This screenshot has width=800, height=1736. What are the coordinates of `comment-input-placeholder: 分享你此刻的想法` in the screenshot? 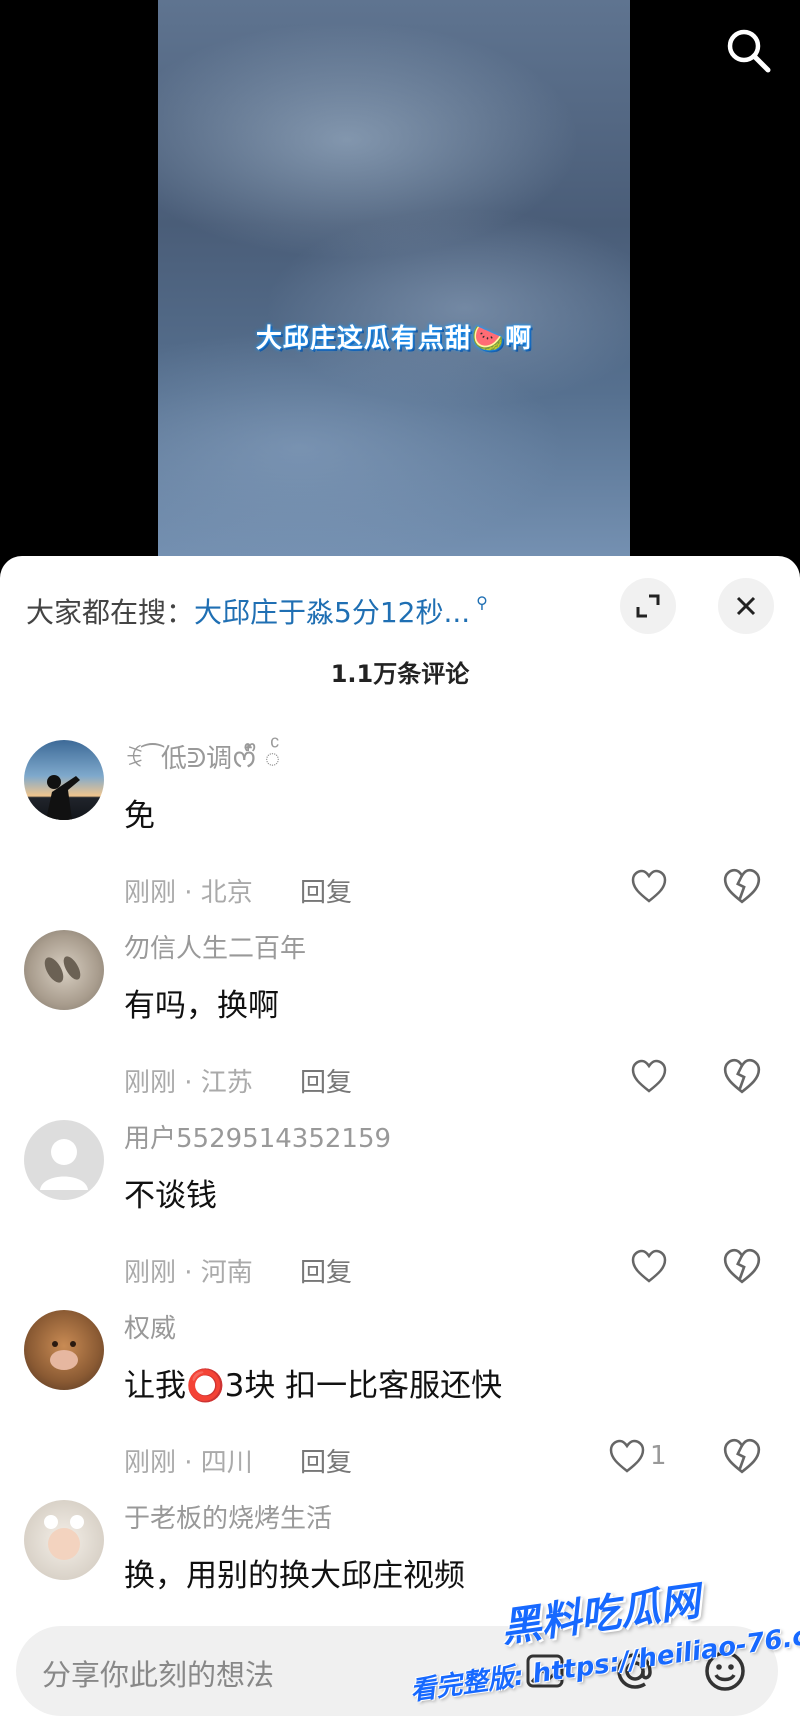 It's located at (158, 1675).